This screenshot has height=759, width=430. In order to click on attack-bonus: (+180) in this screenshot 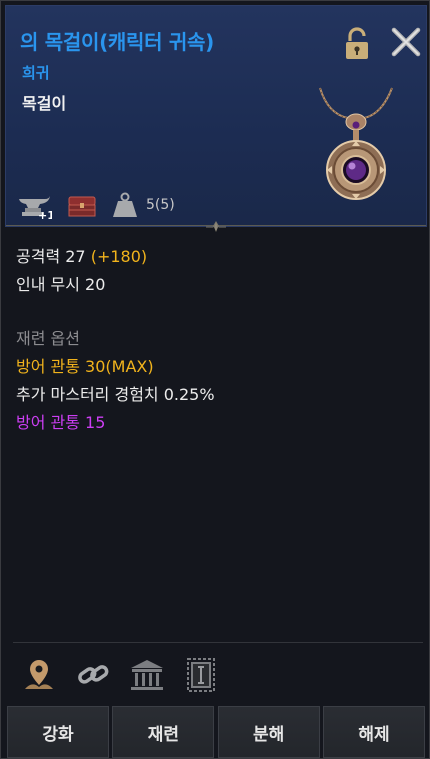, I will do `click(119, 256)`.